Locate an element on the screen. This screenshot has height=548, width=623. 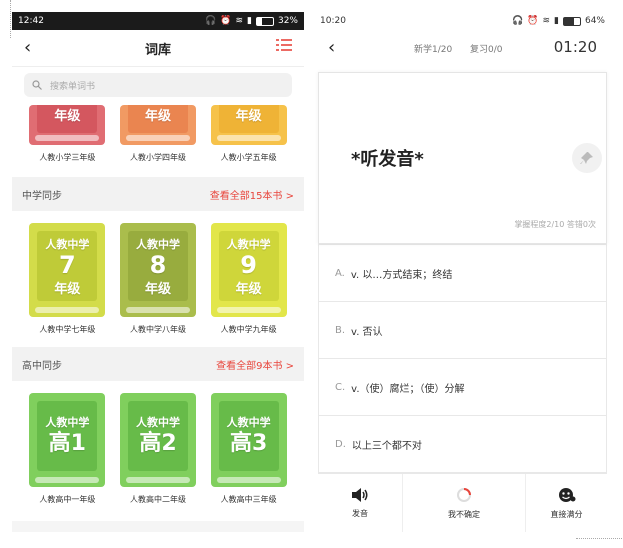
book-high-3: 人教中学 高3 人教高中三年级 is located at coordinates (248, 457).